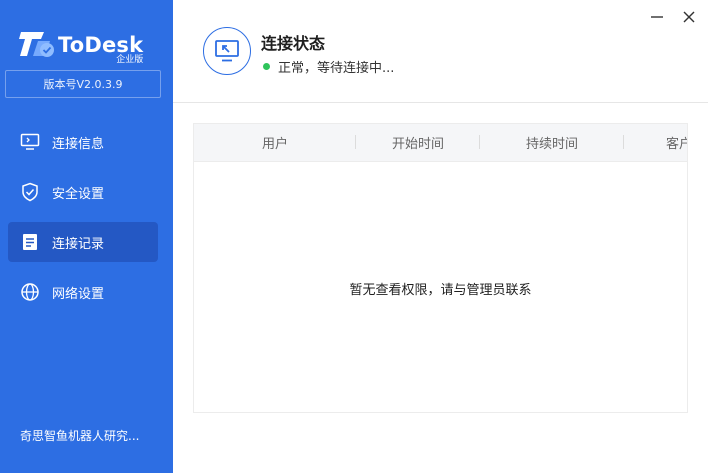 This screenshot has height=473, width=708. What do you see at coordinates (78, 244) in the screenshot?
I see `sidebar-item-label: 连接记录` at bounding box center [78, 244].